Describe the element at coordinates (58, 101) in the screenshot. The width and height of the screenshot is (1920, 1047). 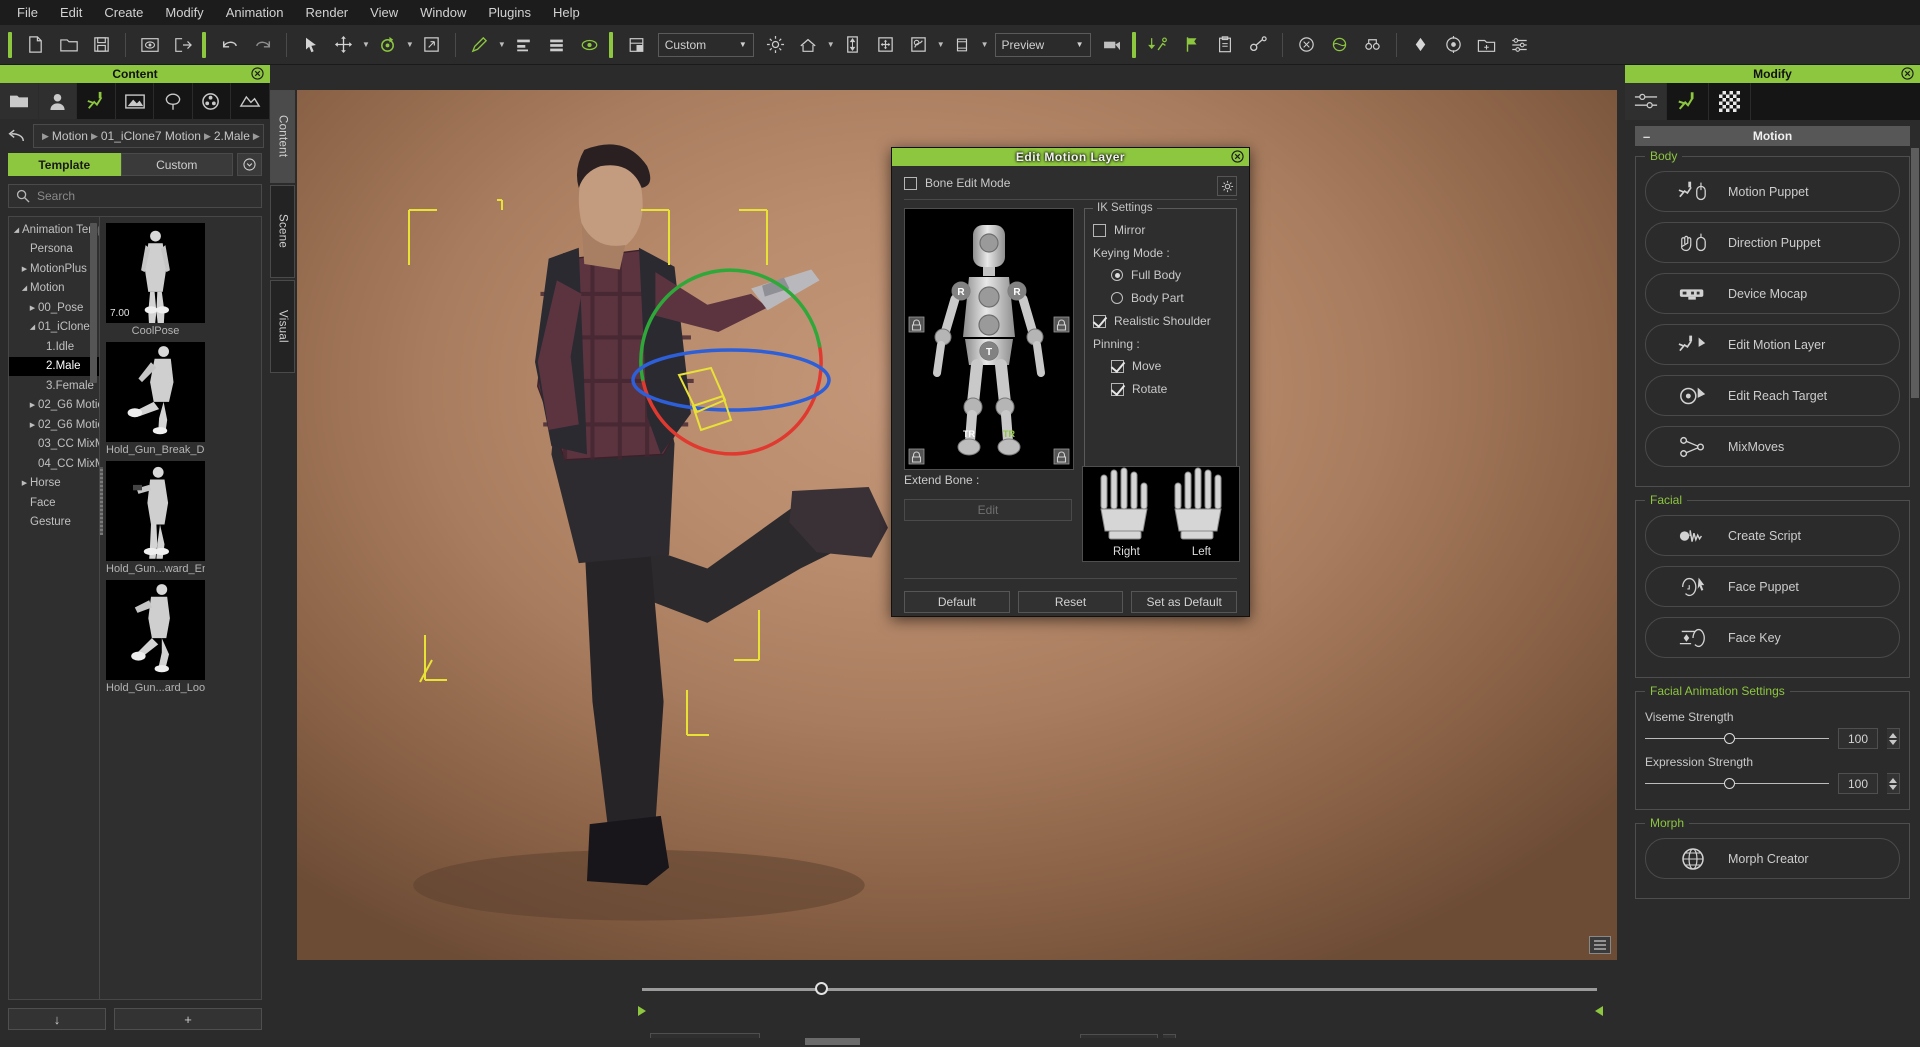
I see `tab-character` at that location.